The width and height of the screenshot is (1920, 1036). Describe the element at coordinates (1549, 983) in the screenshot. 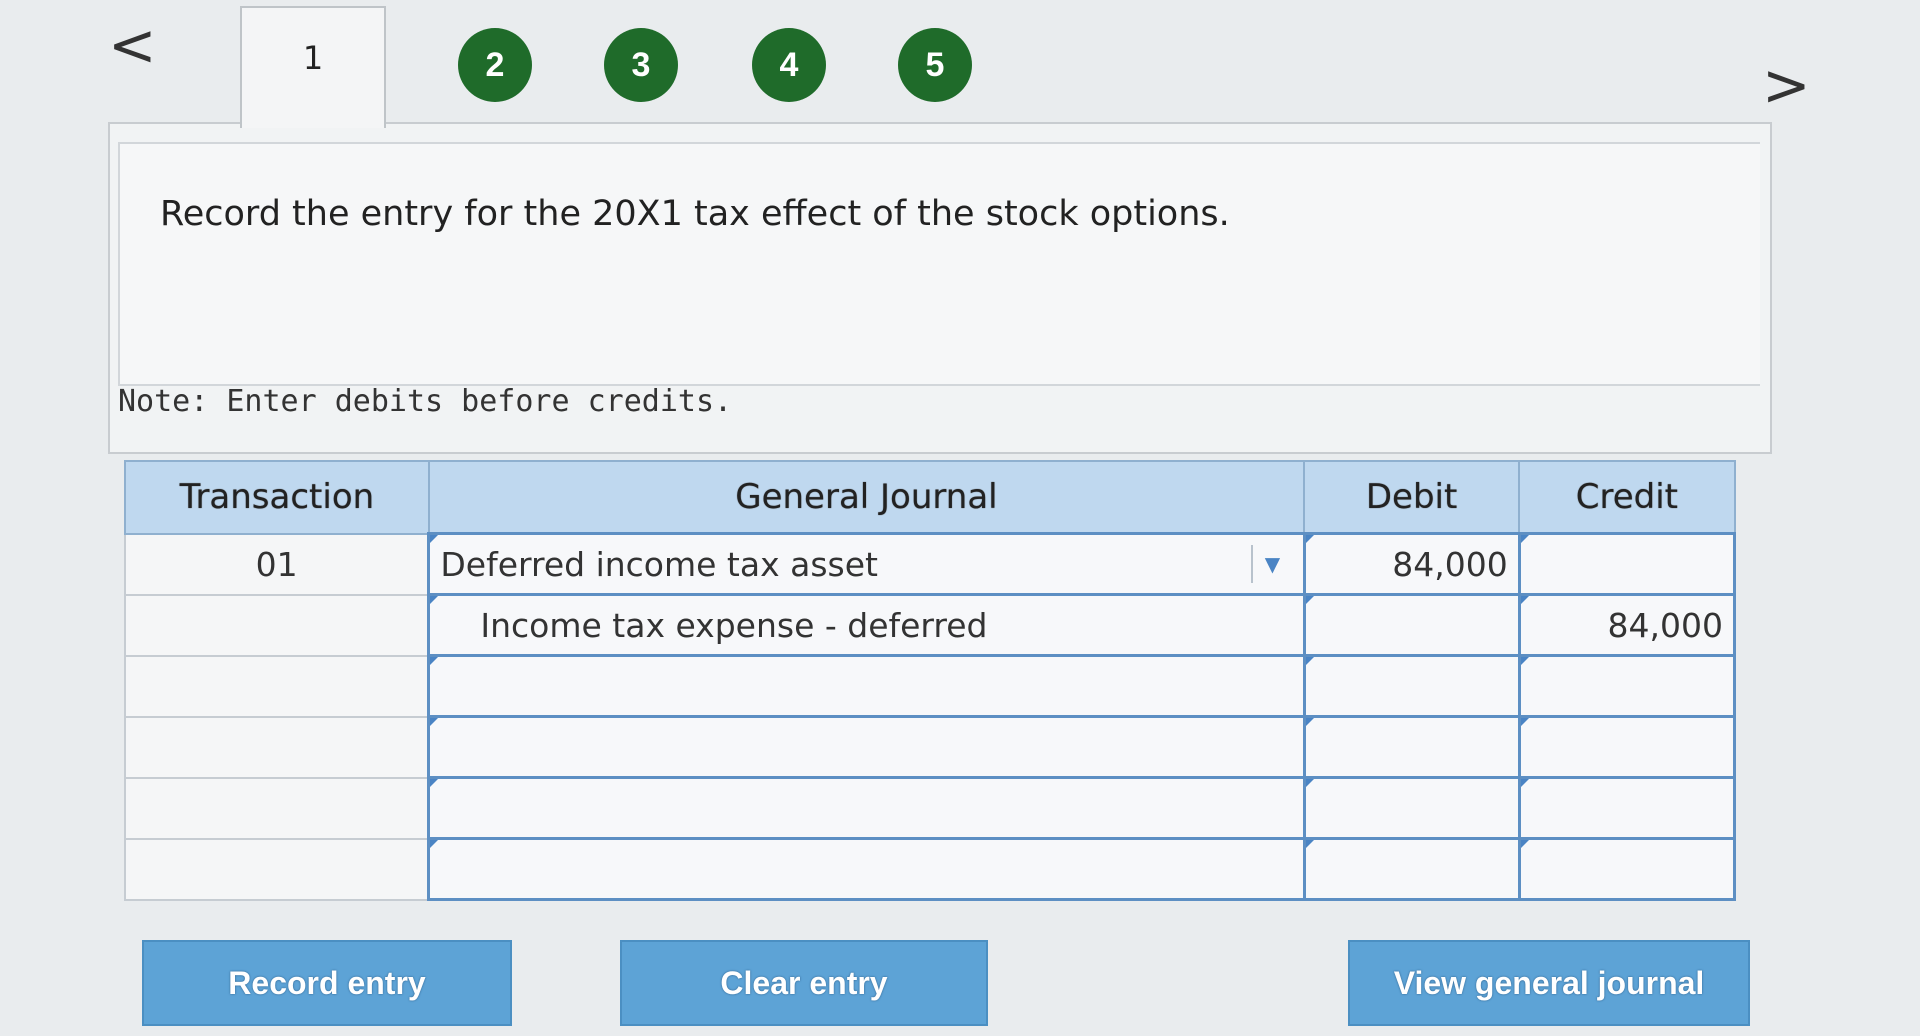

I see `view-general-journal-button: View general journal` at that location.